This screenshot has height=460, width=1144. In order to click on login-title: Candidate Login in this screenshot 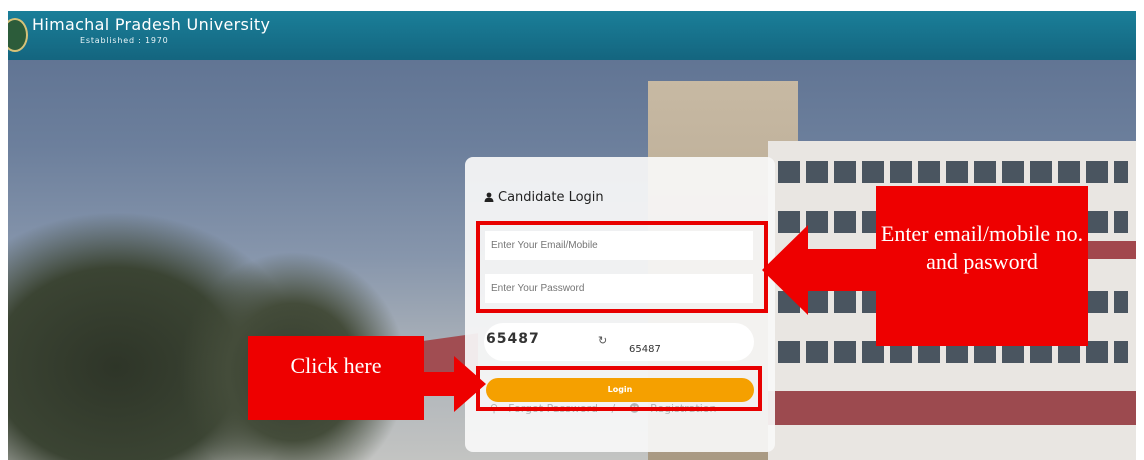, I will do `click(544, 197)`.